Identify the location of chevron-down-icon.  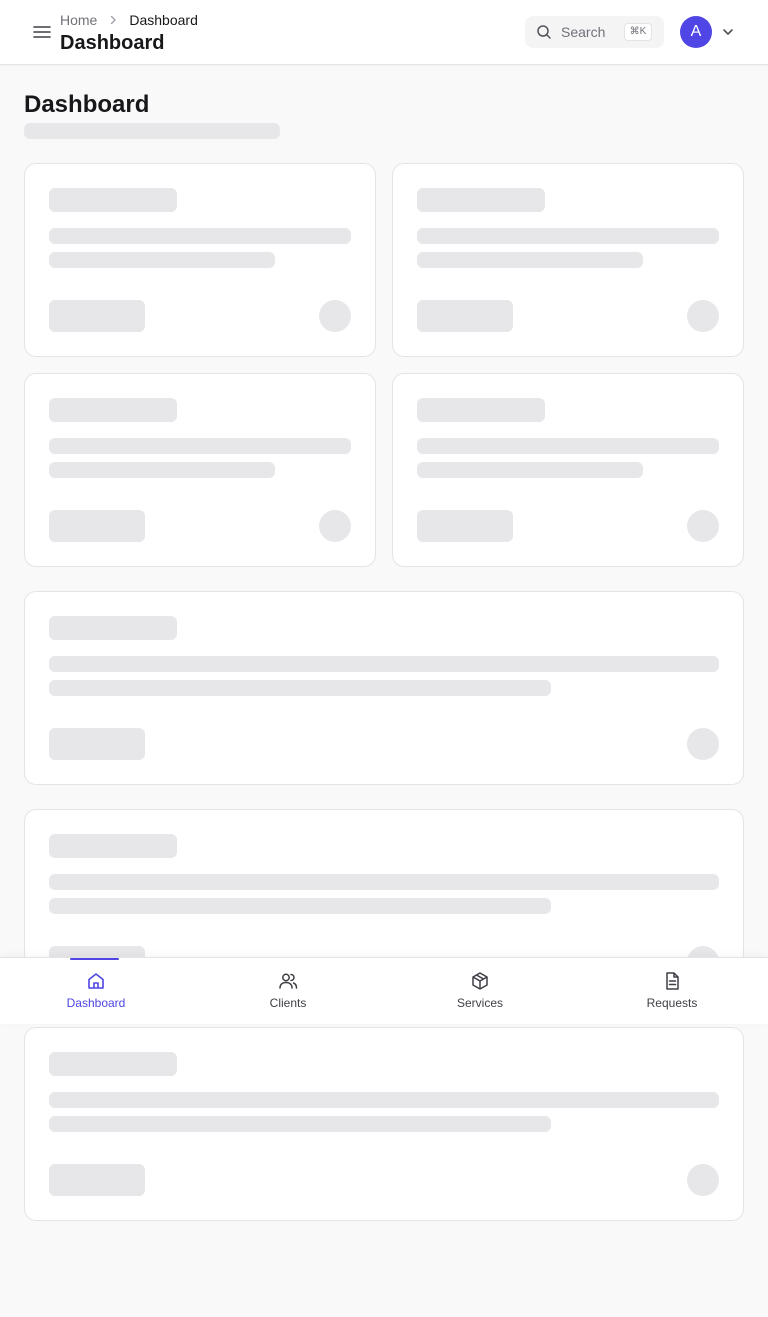
(728, 32).